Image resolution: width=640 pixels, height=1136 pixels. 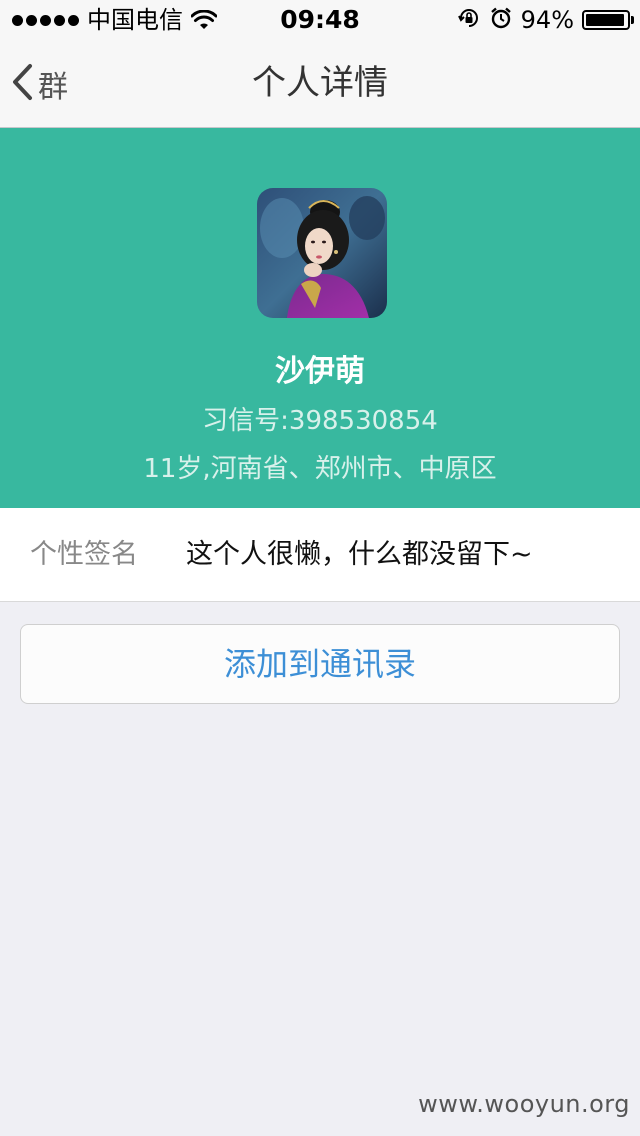 What do you see at coordinates (320, 421) in the screenshot?
I see `profile-account-id: 习信号:398530854` at bounding box center [320, 421].